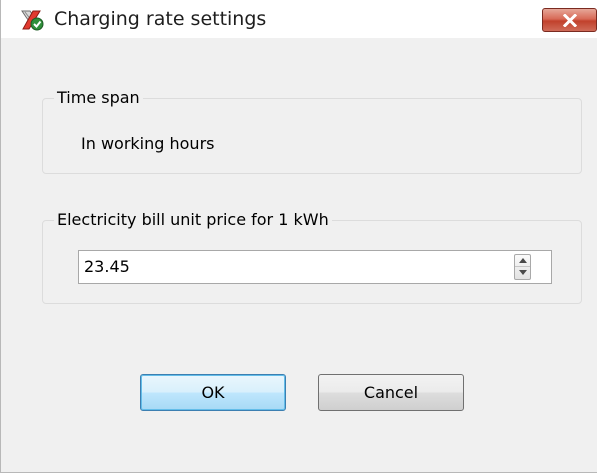 The width and height of the screenshot is (597, 473). I want to click on close-button, so click(569, 20).